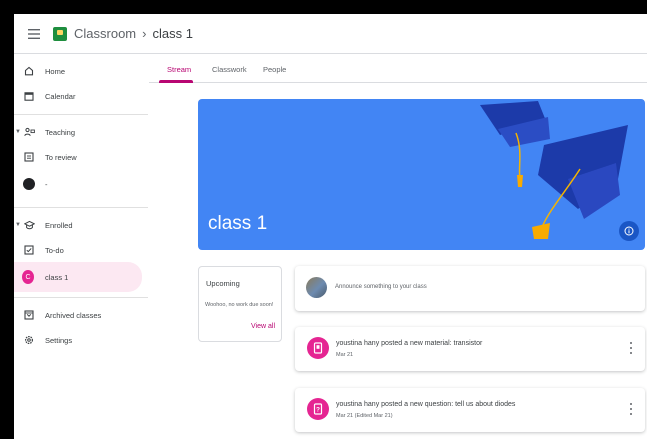 This screenshot has width=647, height=439. I want to click on teaching-icon, so click(29, 132).